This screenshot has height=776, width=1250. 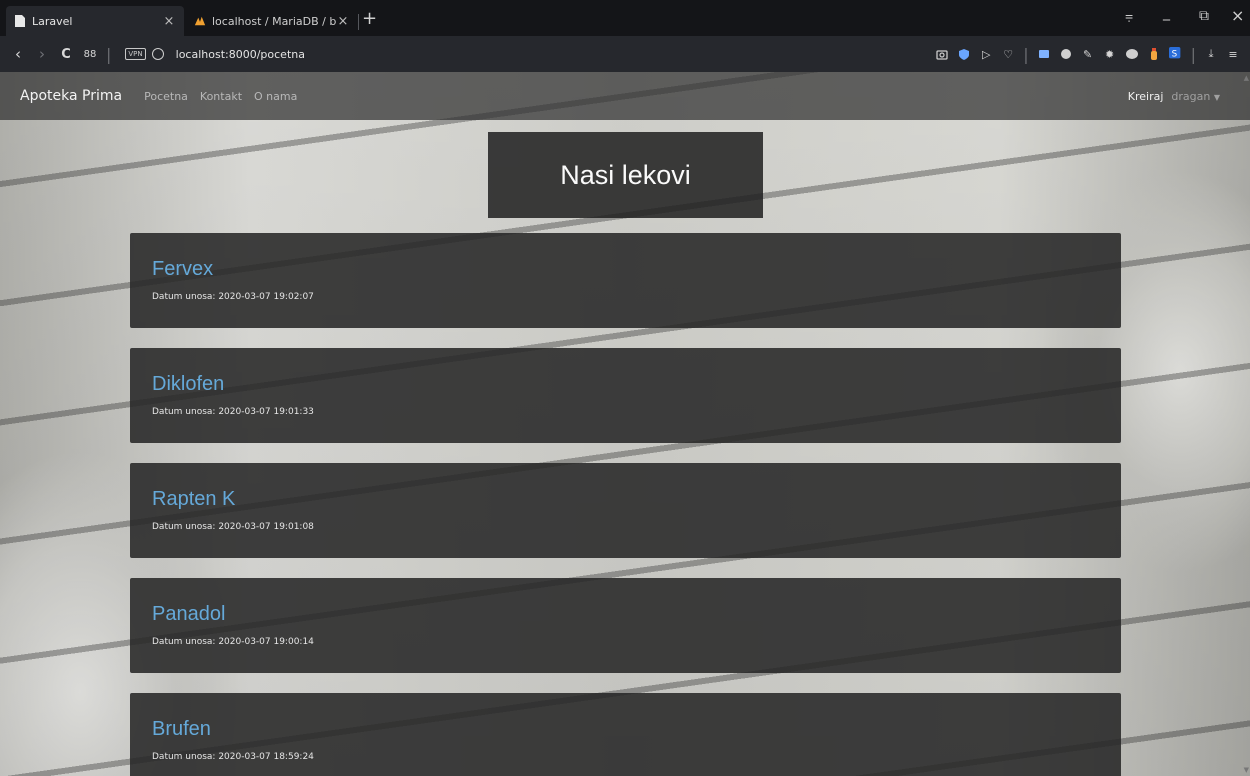 I want to click on brand-link: Apoteka Prima, so click(x=71, y=96).